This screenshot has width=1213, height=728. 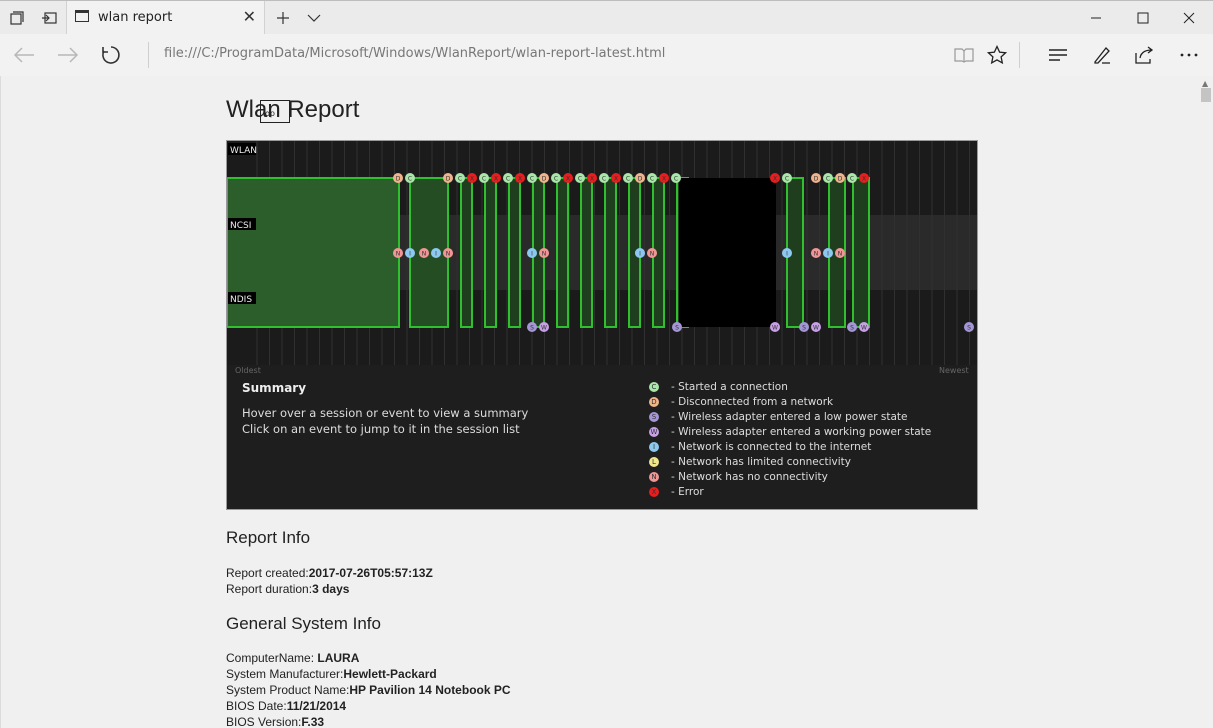 What do you see at coordinates (430, 690) in the screenshot?
I see `value: HP Pavilion 14 Notebook PC` at bounding box center [430, 690].